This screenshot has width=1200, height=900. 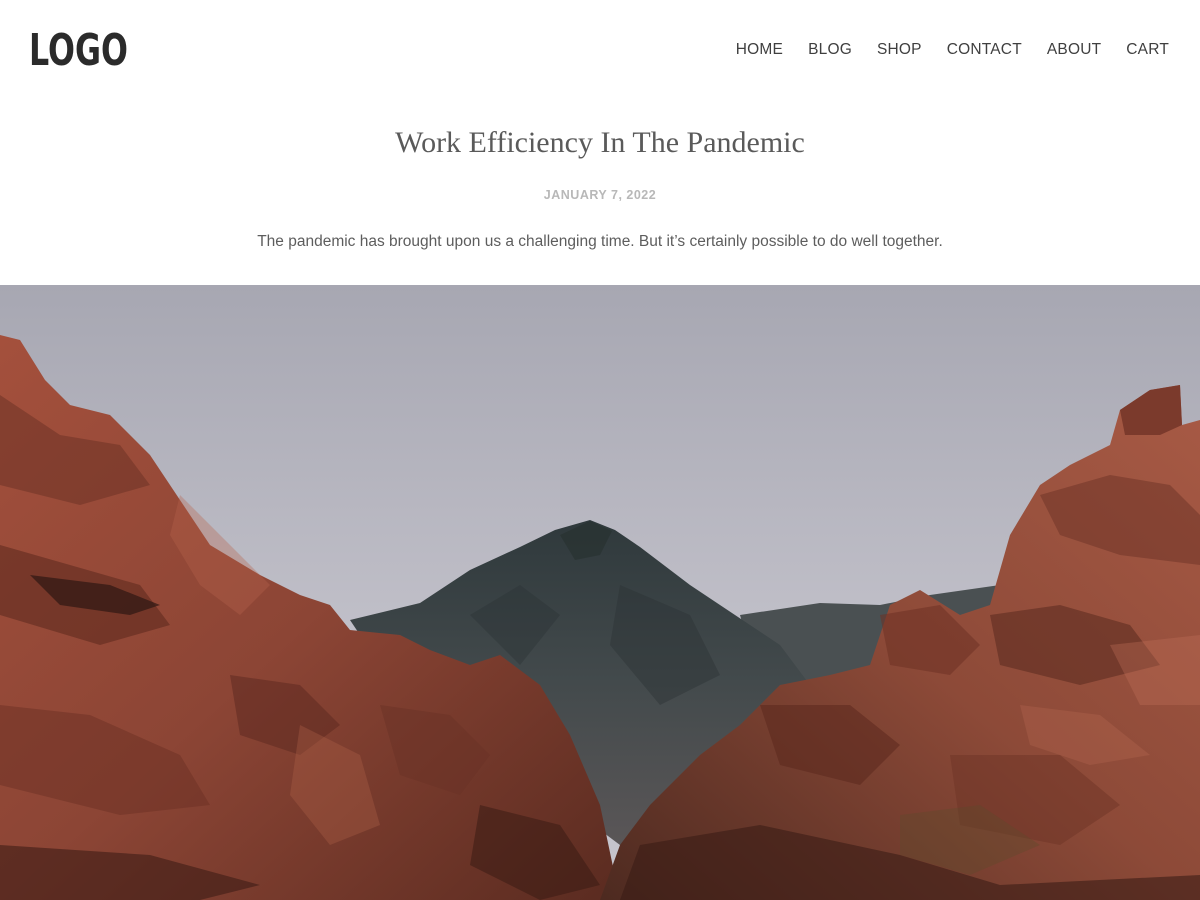 I want to click on post-title: Work Efficiency In The Pandemic, so click(x=600, y=143).